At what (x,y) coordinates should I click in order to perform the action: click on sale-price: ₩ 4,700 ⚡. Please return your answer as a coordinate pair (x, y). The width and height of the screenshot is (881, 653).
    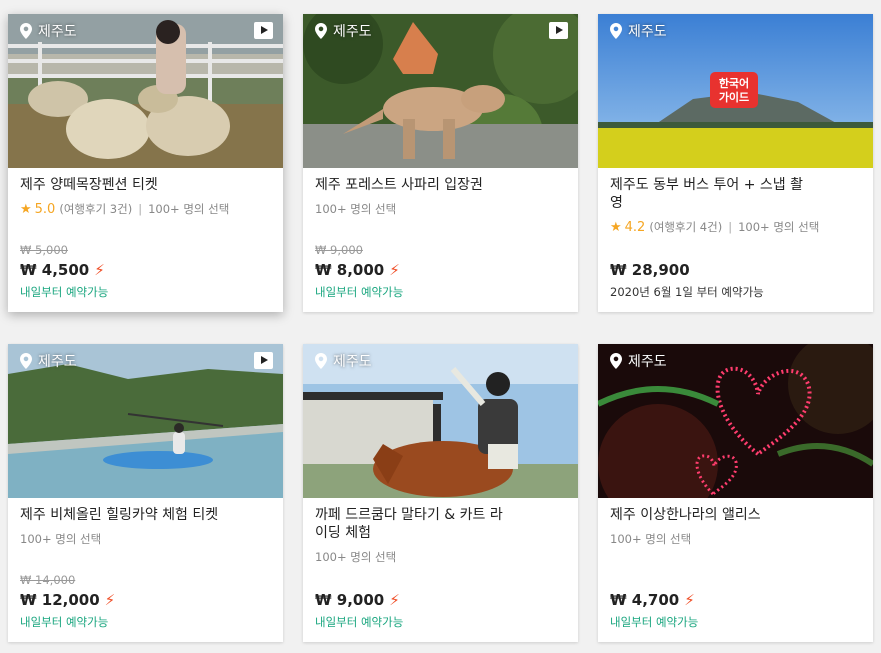
    Looking at the image, I should click on (654, 600).